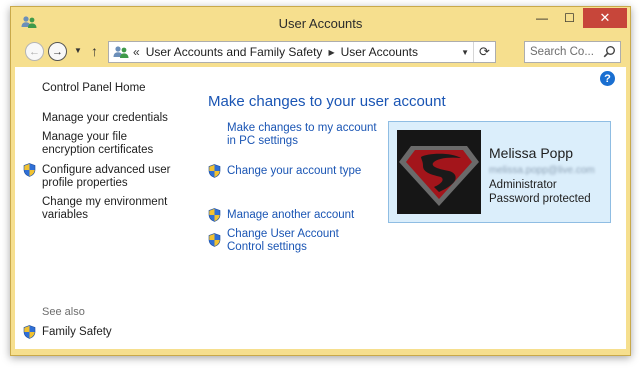 This screenshot has height=374, width=640. What do you see at coordinates (63, 312) in the screenshot?
I see `see-also-label: See also` at bounding box center [63, 312].